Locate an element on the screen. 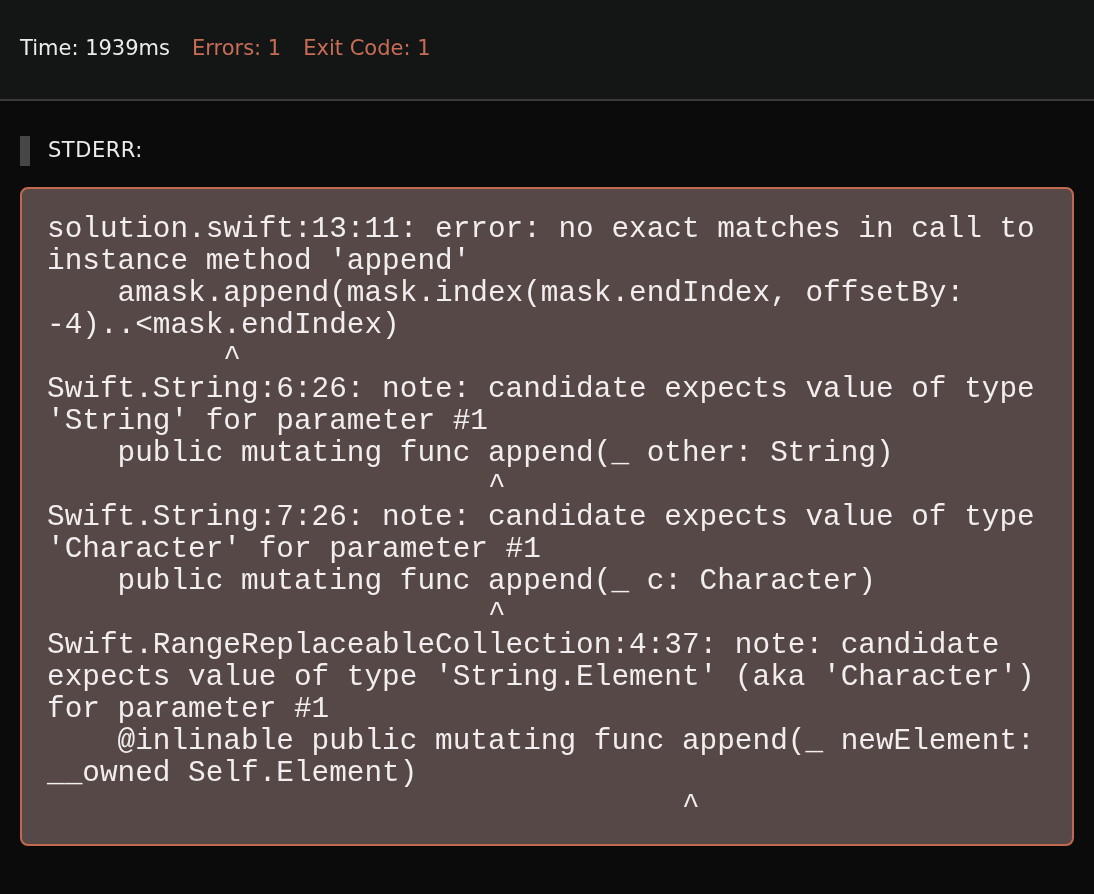  stat-text: Exit Code: 1 is located at coordinates (367, 48).